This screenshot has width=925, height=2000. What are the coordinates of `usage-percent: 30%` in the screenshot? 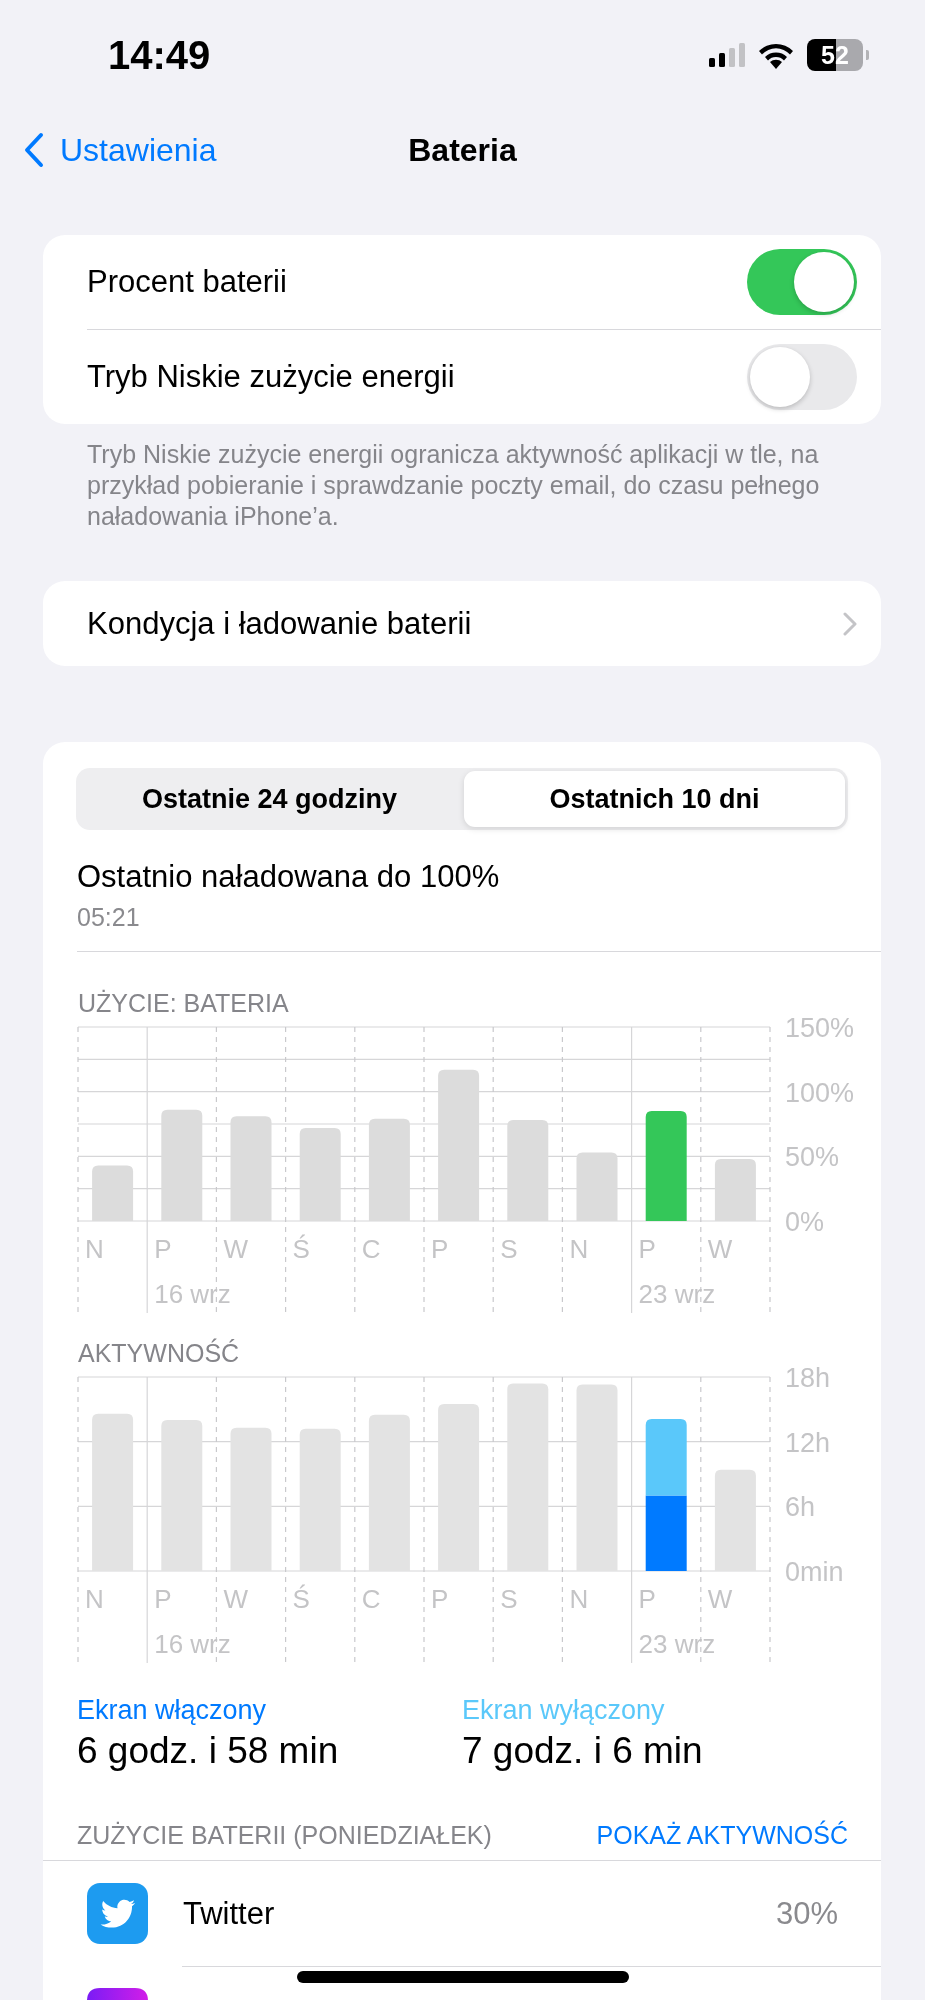 It's located at (806, 1913).